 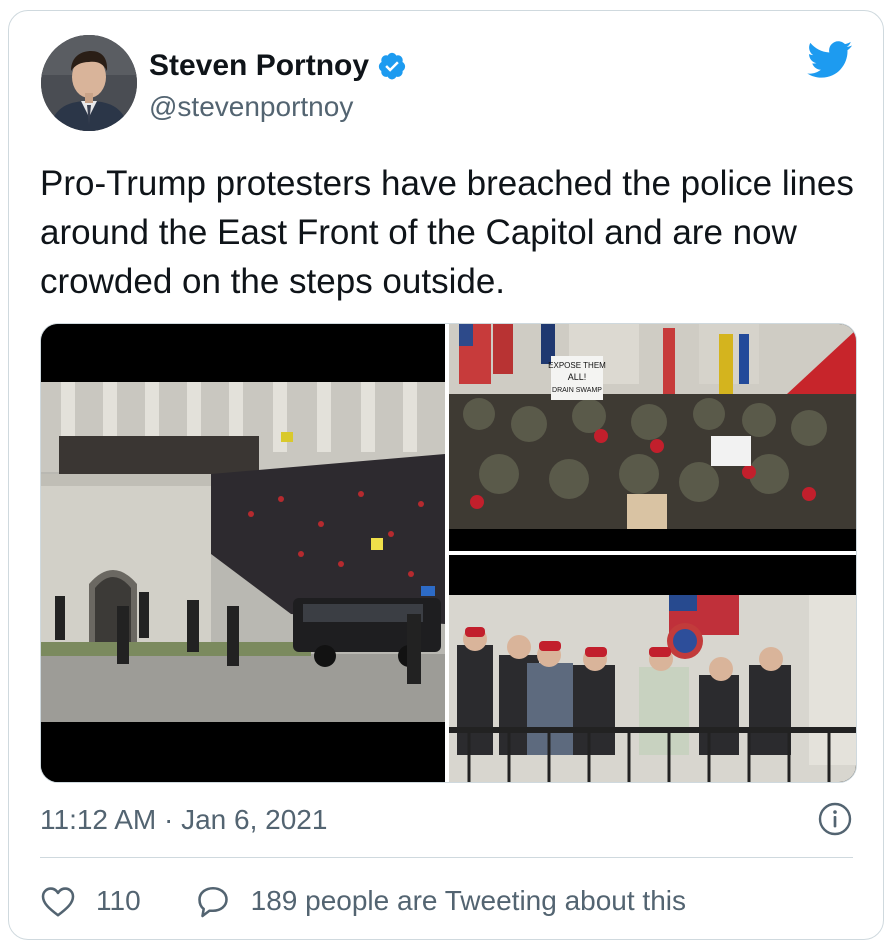 I want to click on engagement-bar: 110 189 people are Tweeting about this, so click(x=363, y=901).